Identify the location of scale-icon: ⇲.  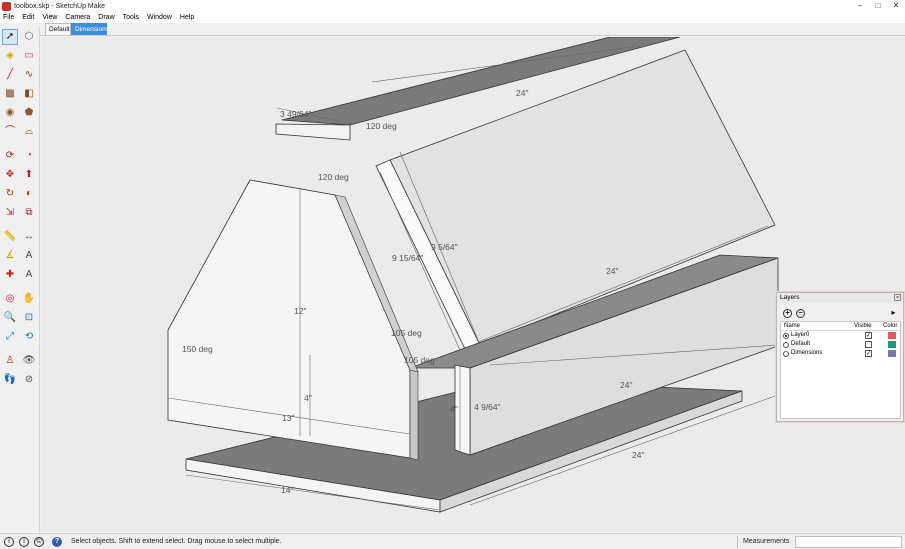
(10, 213).